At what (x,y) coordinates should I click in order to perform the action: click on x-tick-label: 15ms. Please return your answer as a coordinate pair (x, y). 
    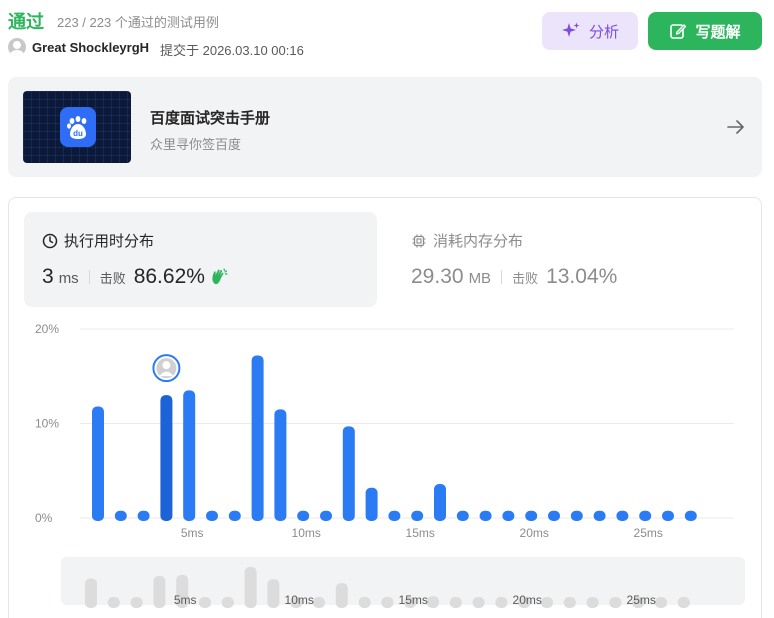
    Looking at the image, I should click on (420, 533).